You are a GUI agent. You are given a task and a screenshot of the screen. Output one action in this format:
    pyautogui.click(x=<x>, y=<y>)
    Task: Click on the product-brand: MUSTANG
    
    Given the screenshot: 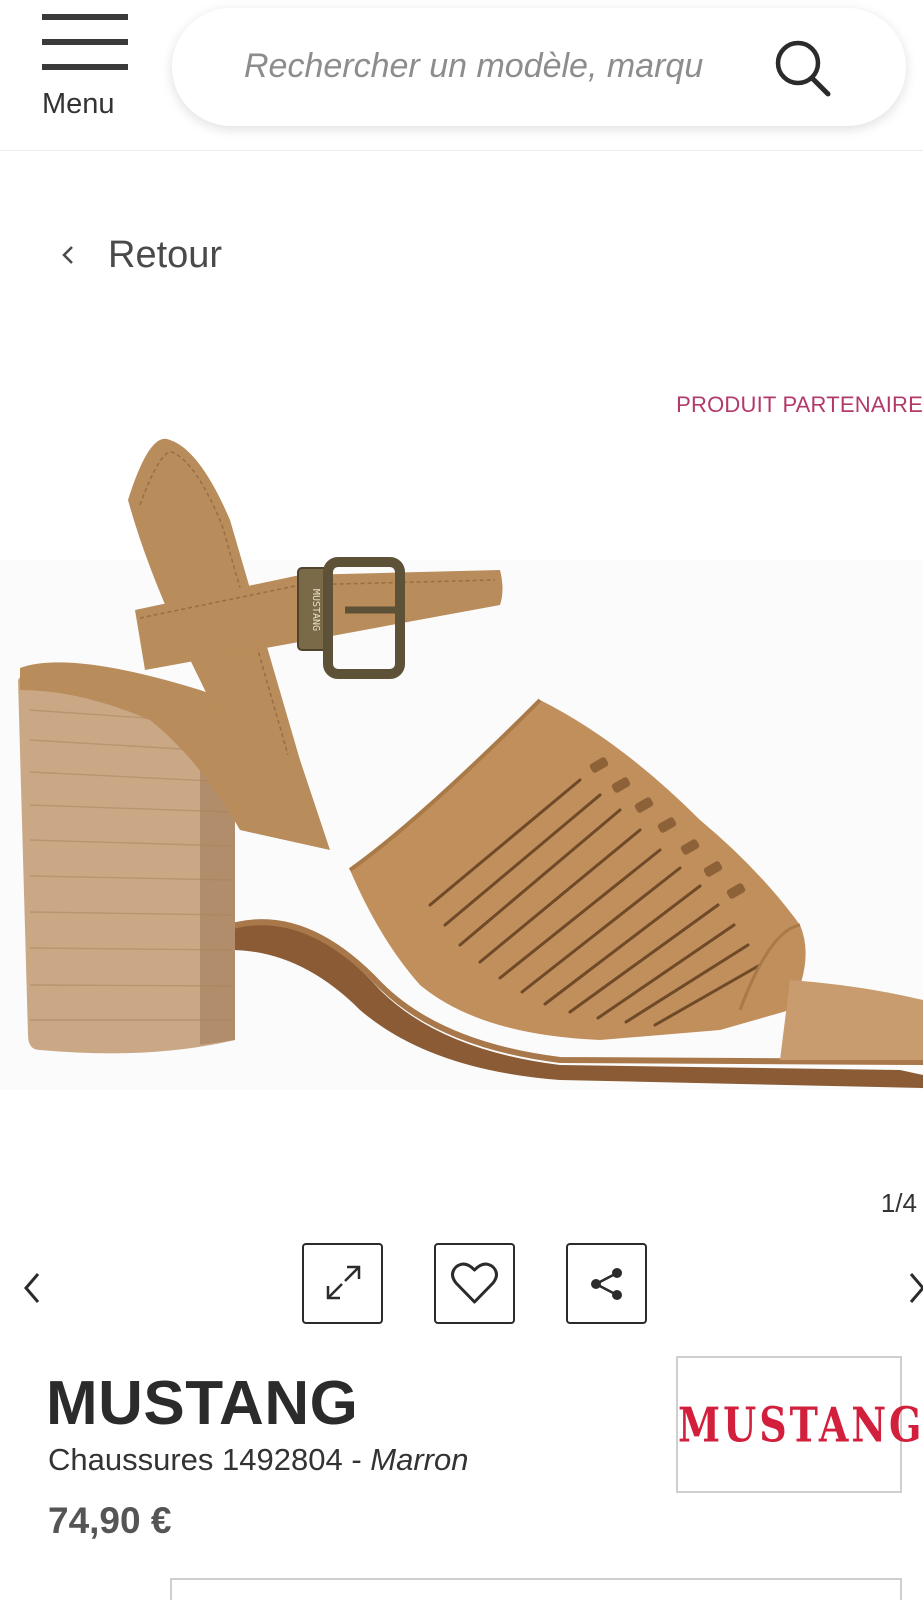 What is the action you would take?
    pyautogui.click(x=202, y=1403)
    